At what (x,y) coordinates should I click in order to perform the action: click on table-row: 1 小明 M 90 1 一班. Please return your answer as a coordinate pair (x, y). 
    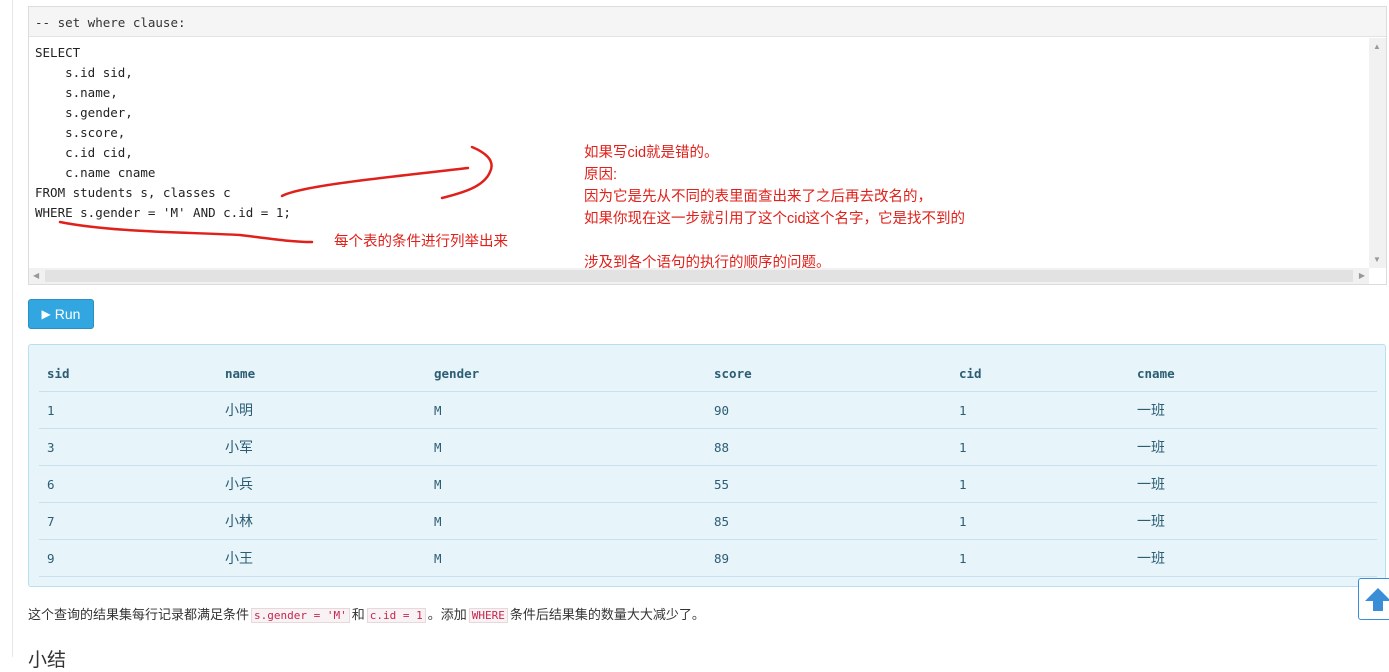
    Looking at the image, I should click on (708, 410).